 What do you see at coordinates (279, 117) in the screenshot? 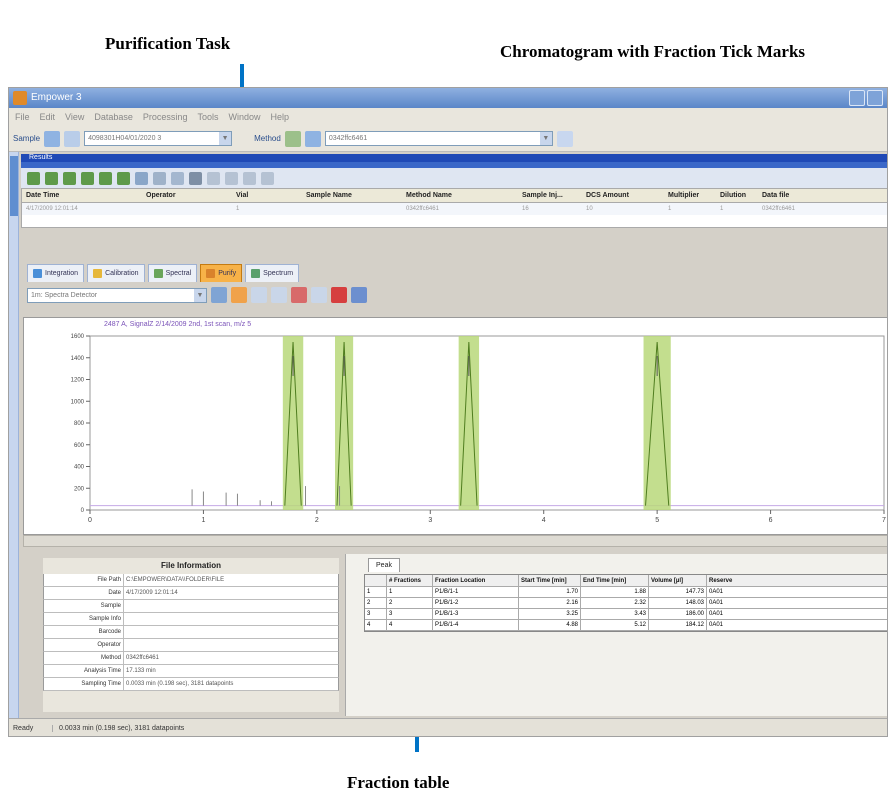
I see `menu-help: Help` at bounding box center [279, 117].